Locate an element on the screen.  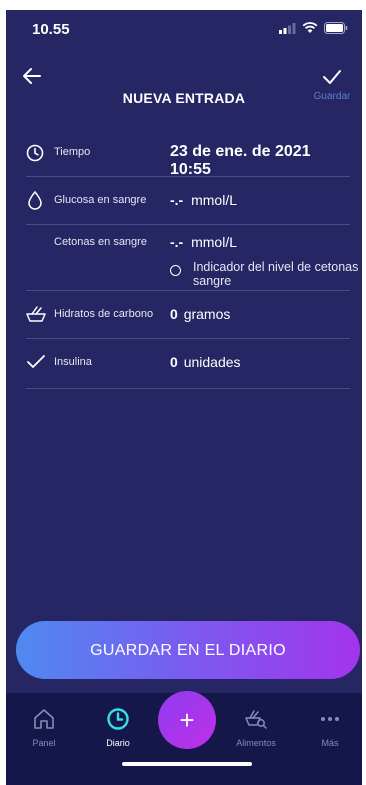
carbs-row: Hidratos de carbono 0 gramos is located at coordinates (188, 314).